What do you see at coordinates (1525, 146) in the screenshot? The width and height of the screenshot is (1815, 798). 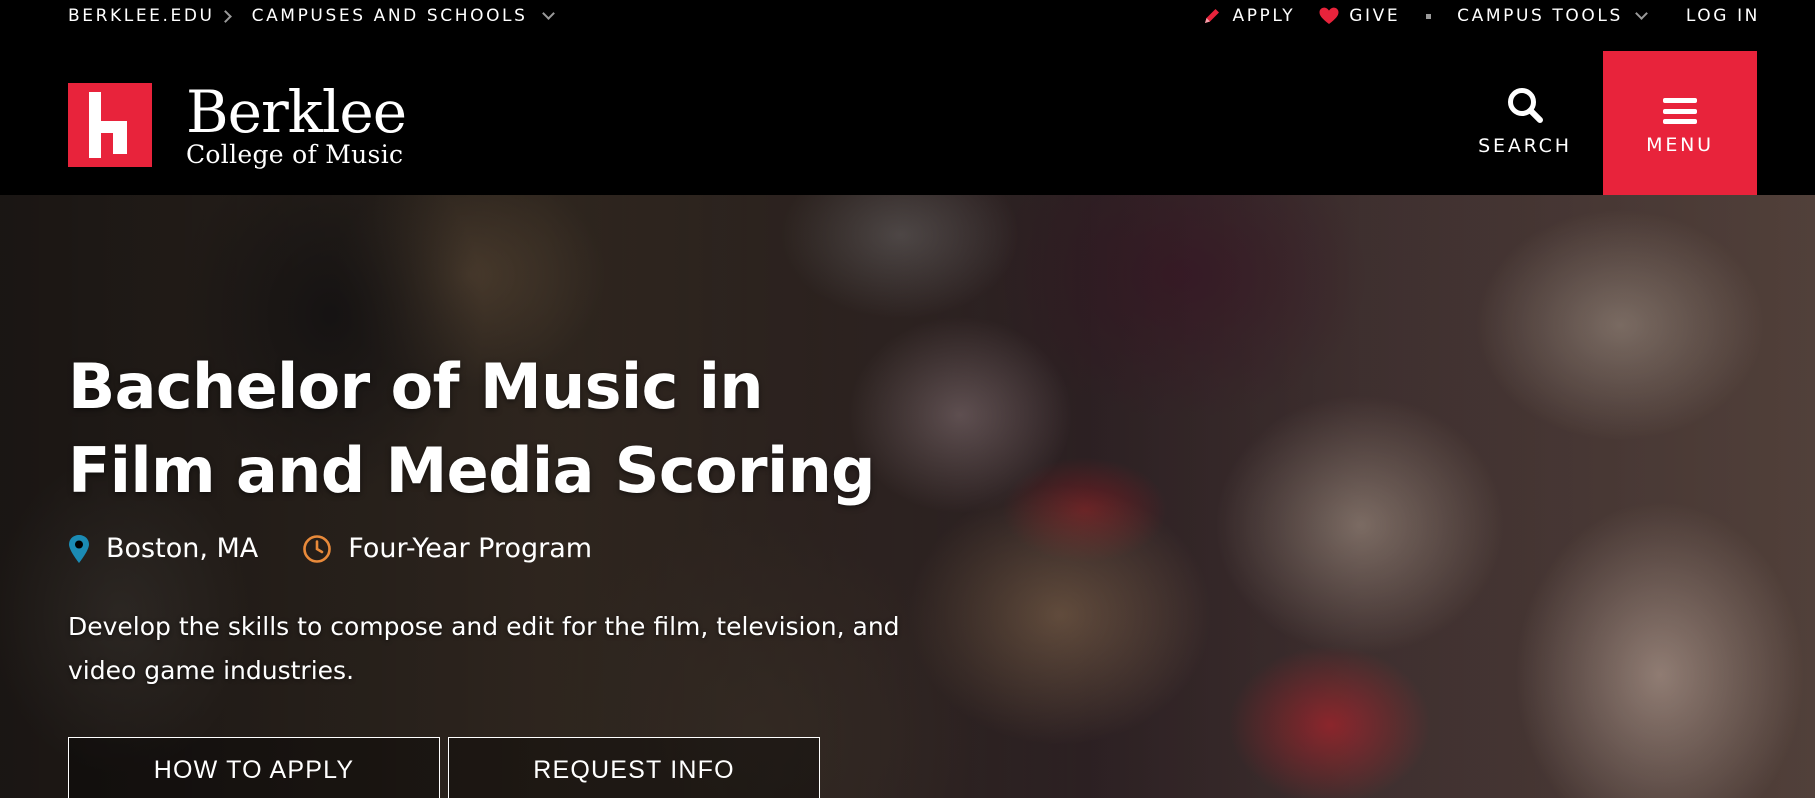 I see `search-label: SEARCH` at bounding box center [1525, 146].